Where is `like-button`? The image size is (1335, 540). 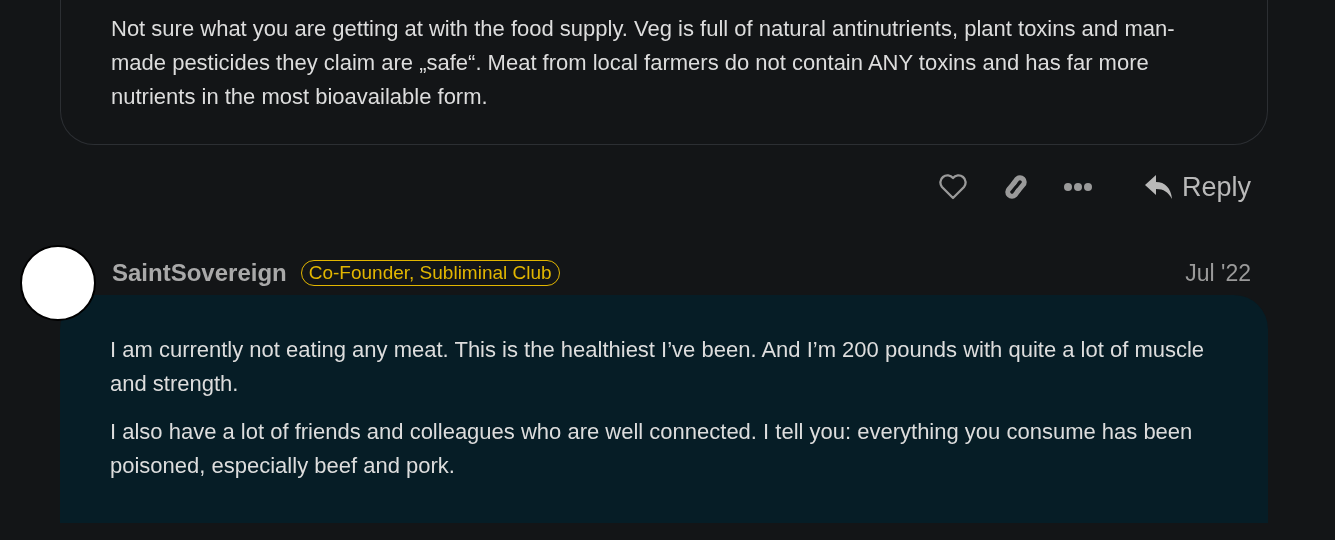
like-button is located at coordinates (952, 187).